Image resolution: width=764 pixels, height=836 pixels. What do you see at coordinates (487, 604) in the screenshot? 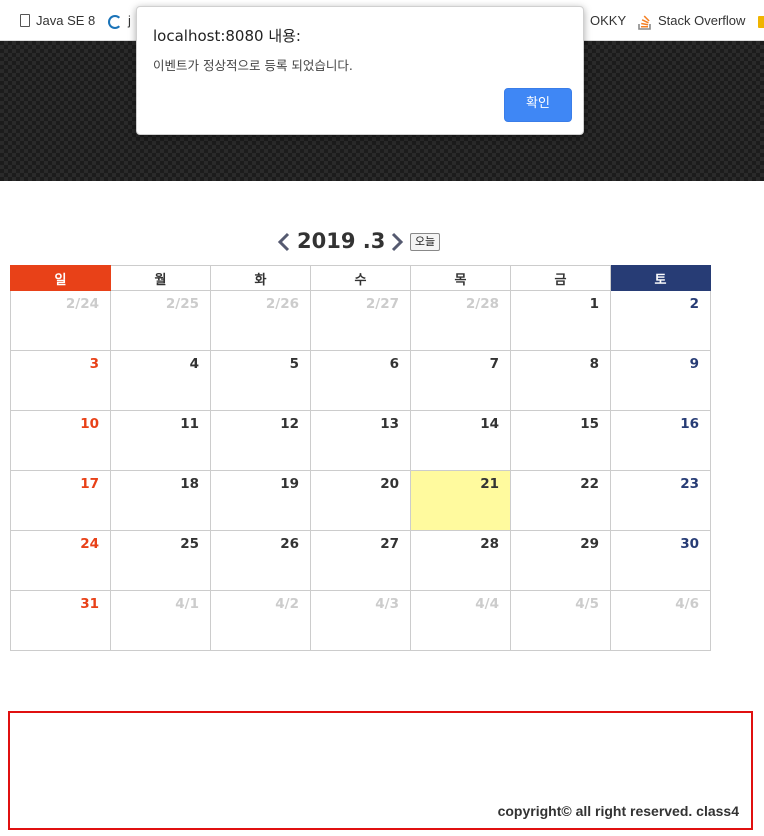
I see `day-number: 4/4` at bounding box center [487, 604].